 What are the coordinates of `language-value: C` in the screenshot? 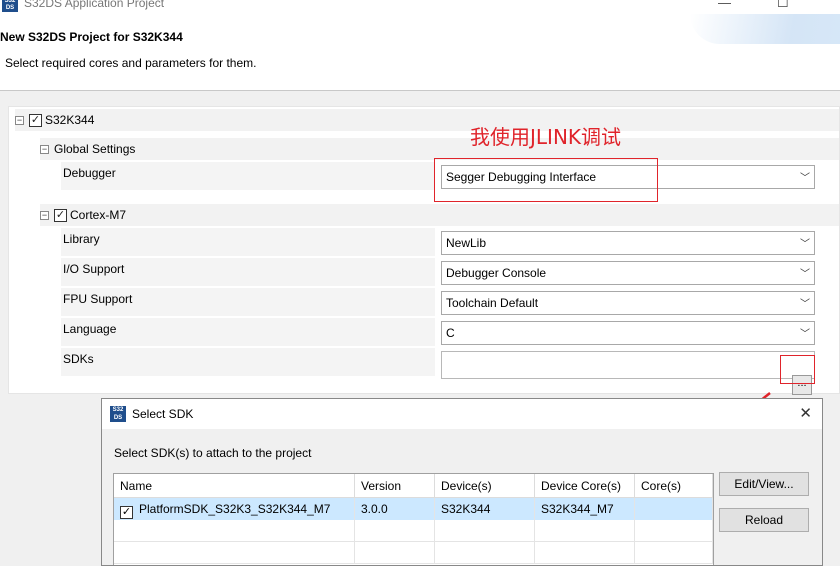 It's located at (450, 333).